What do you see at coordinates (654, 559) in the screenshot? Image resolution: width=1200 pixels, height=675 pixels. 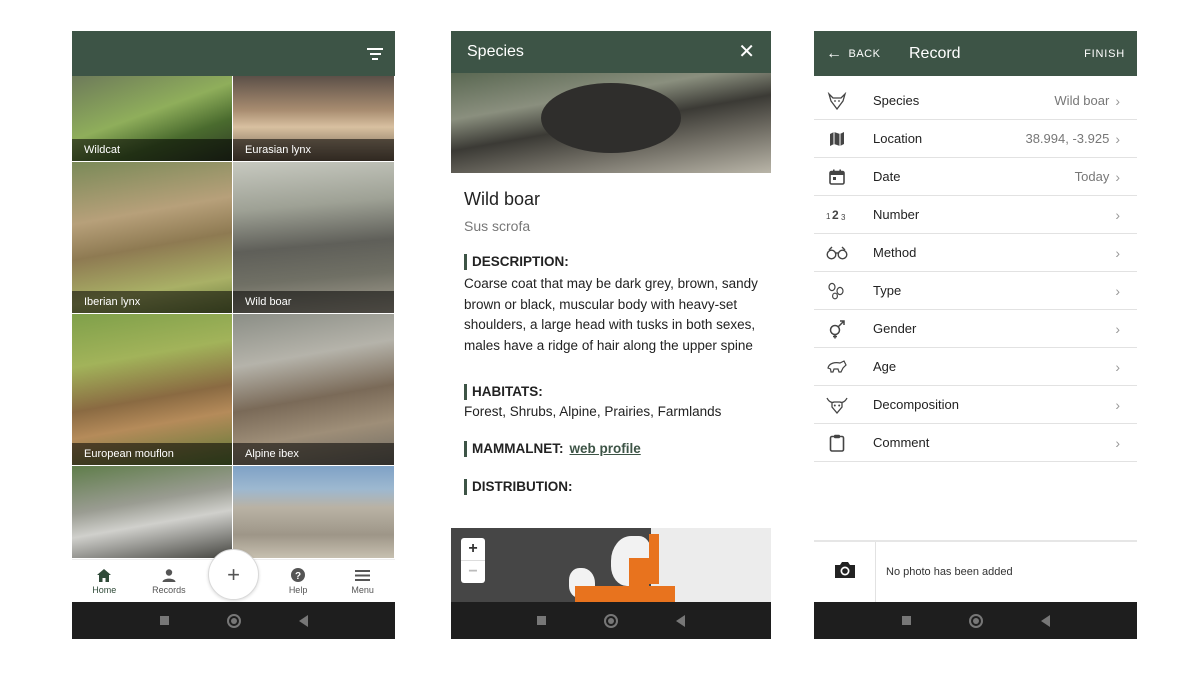 I see `map-range-baltic` at bounding box center [654, 559].